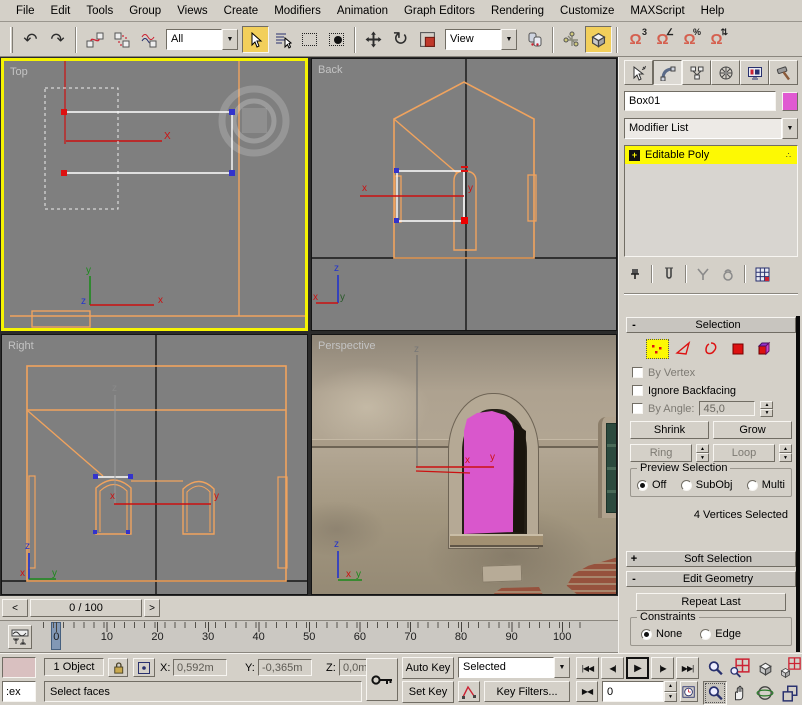 This screenshot has height=705, width=802. I want to click on edge-mode-button, so click(684, 349).